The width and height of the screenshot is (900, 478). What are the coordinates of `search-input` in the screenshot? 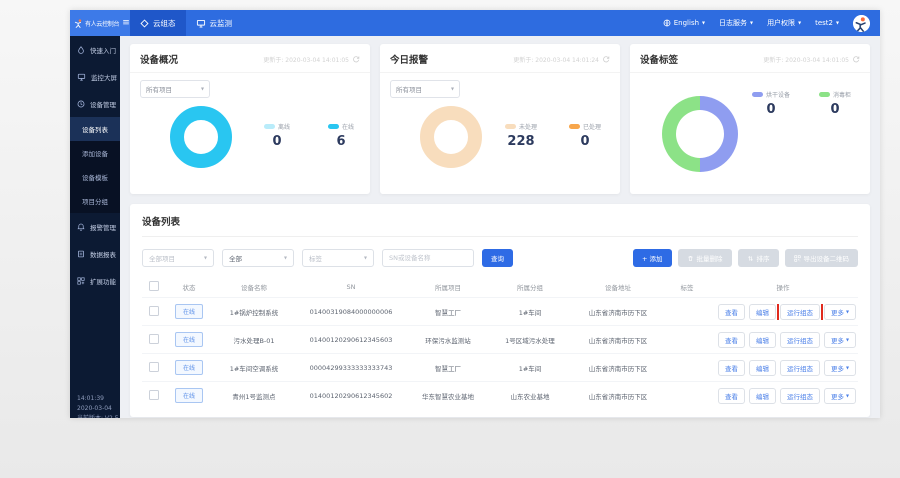 It's located at (428, 258).